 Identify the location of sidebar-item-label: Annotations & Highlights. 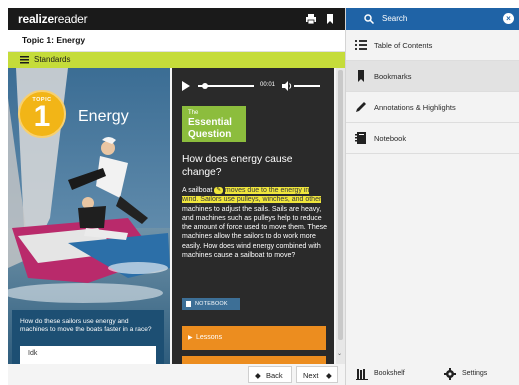
(415, 107).